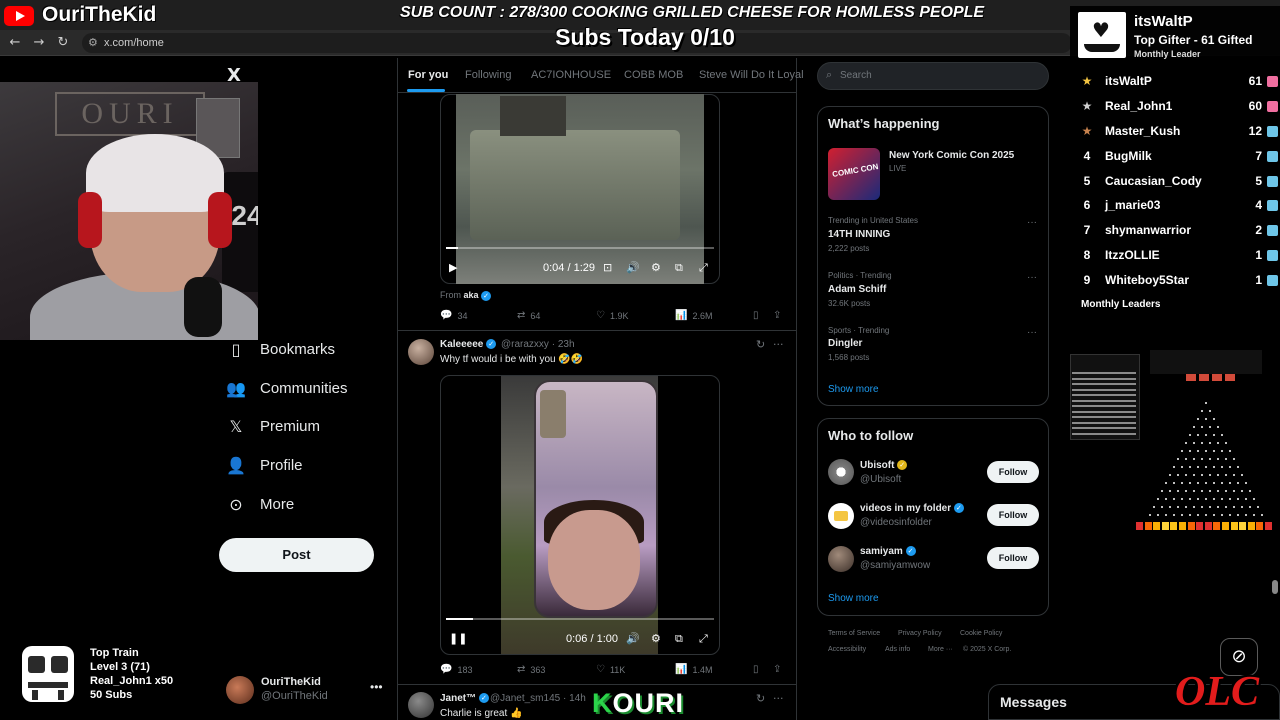 The height and width of the screenshot is (720, 1280). I want to click on post2-reposts: ⇄ 363, so click(531, 669).